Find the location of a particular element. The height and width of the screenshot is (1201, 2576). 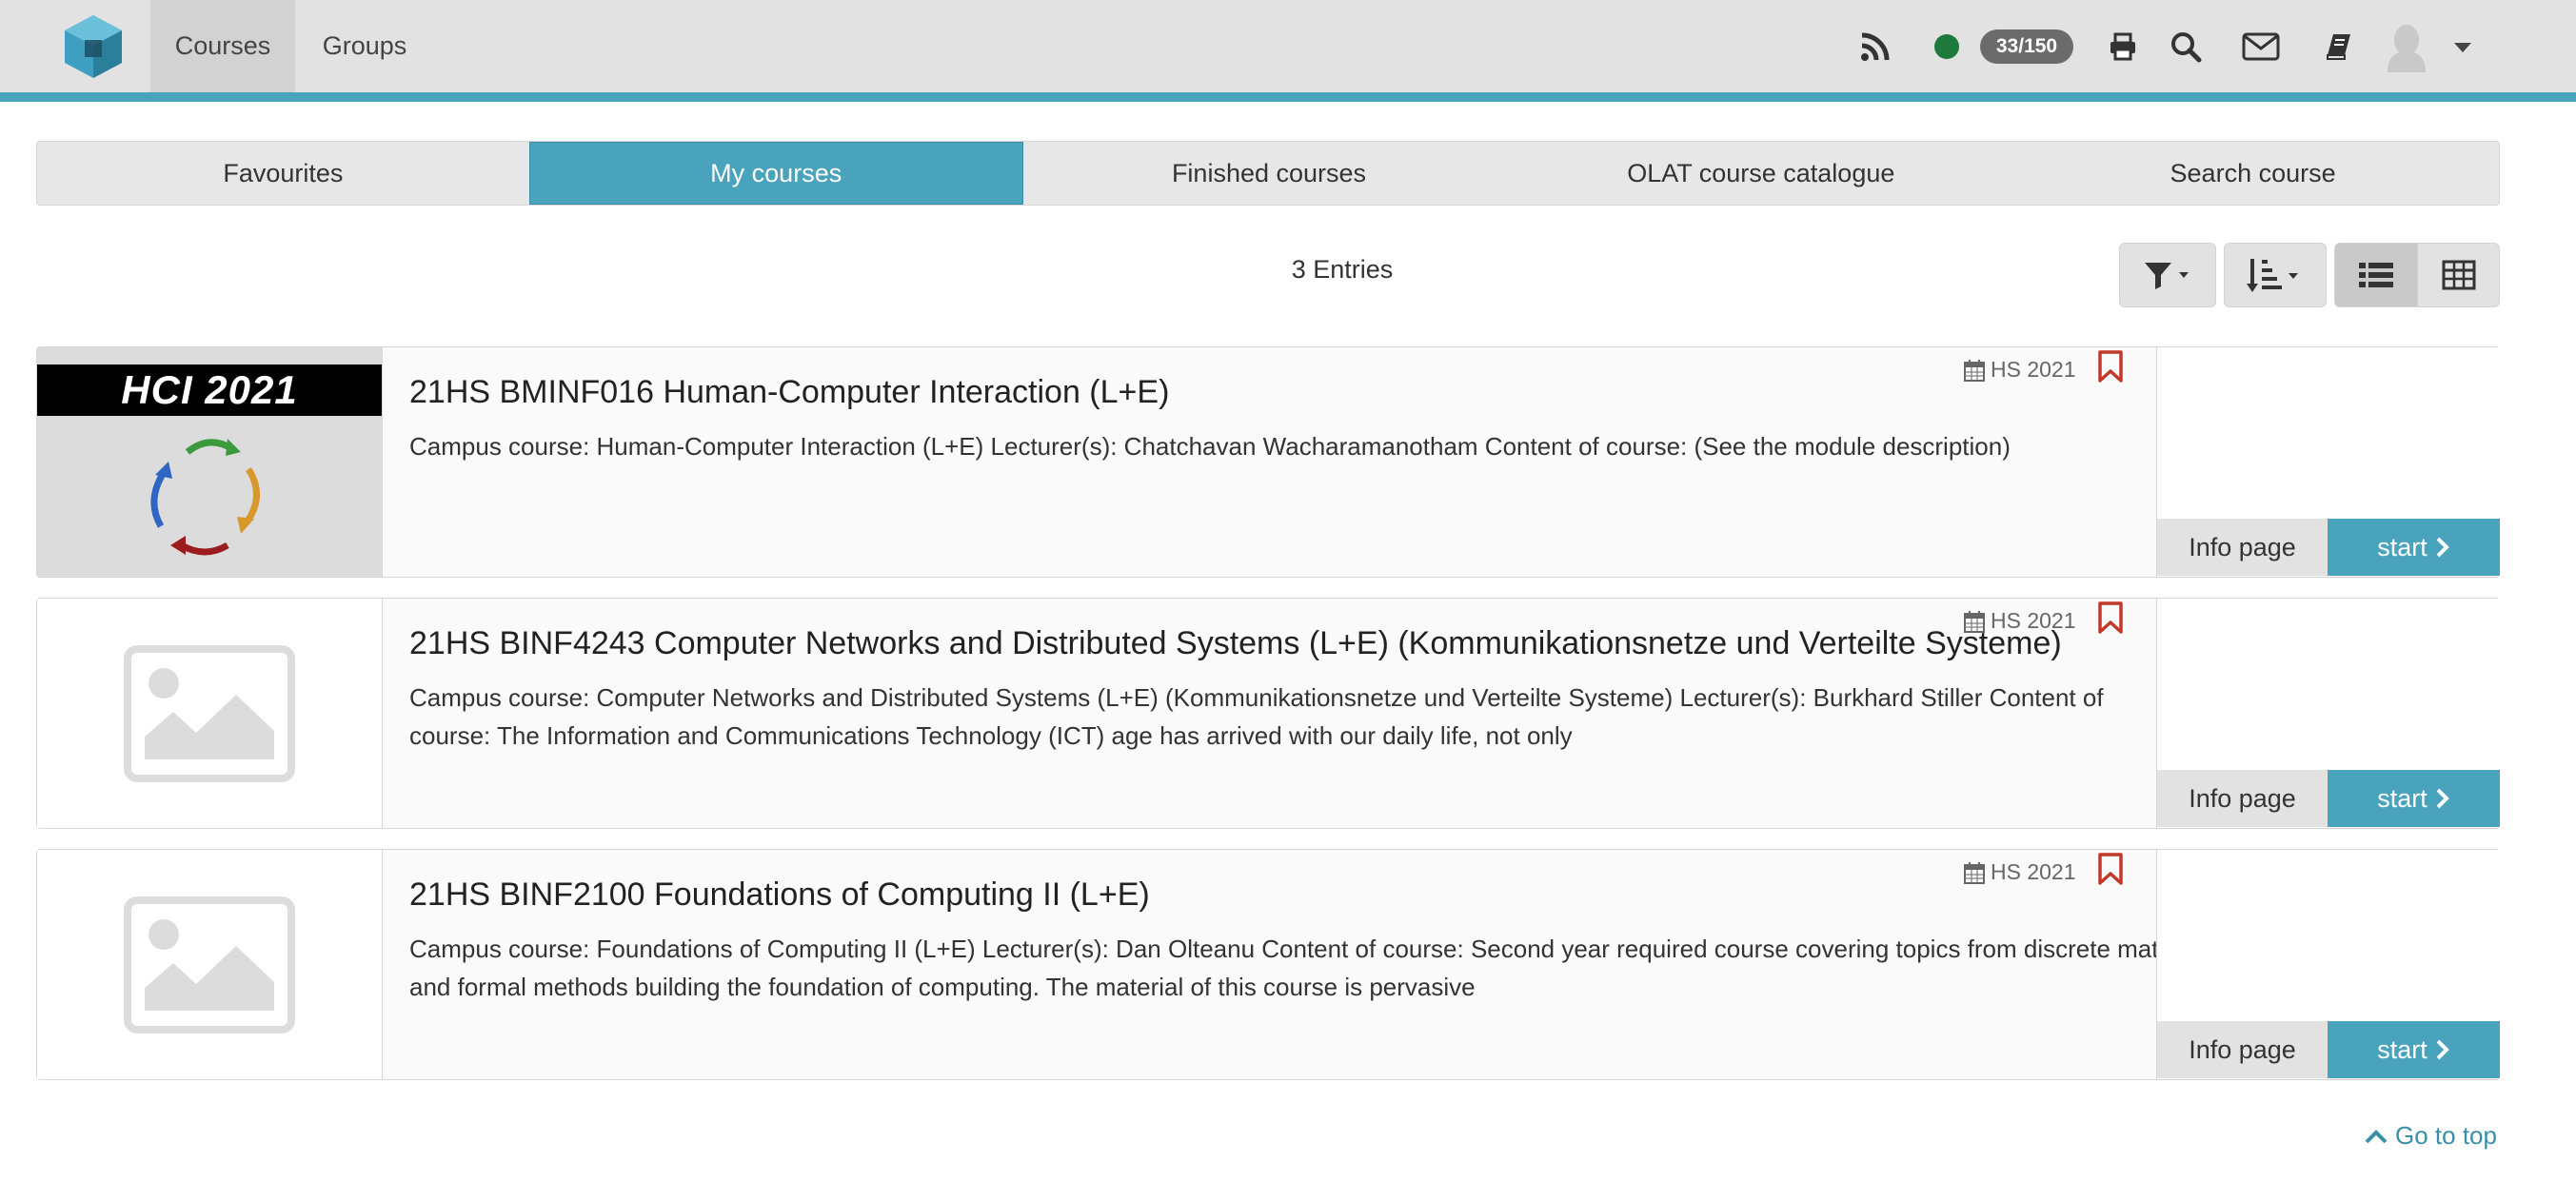

tab-course-catalogue: OLAT course catalogue is located at coordinates (1761, 174).